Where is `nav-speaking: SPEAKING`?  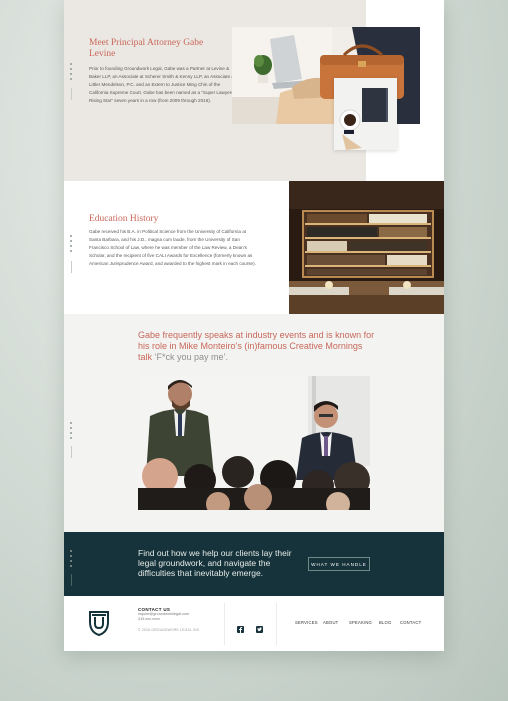
nav-speaking: SPEAKING is located at coordinates (360, 622).